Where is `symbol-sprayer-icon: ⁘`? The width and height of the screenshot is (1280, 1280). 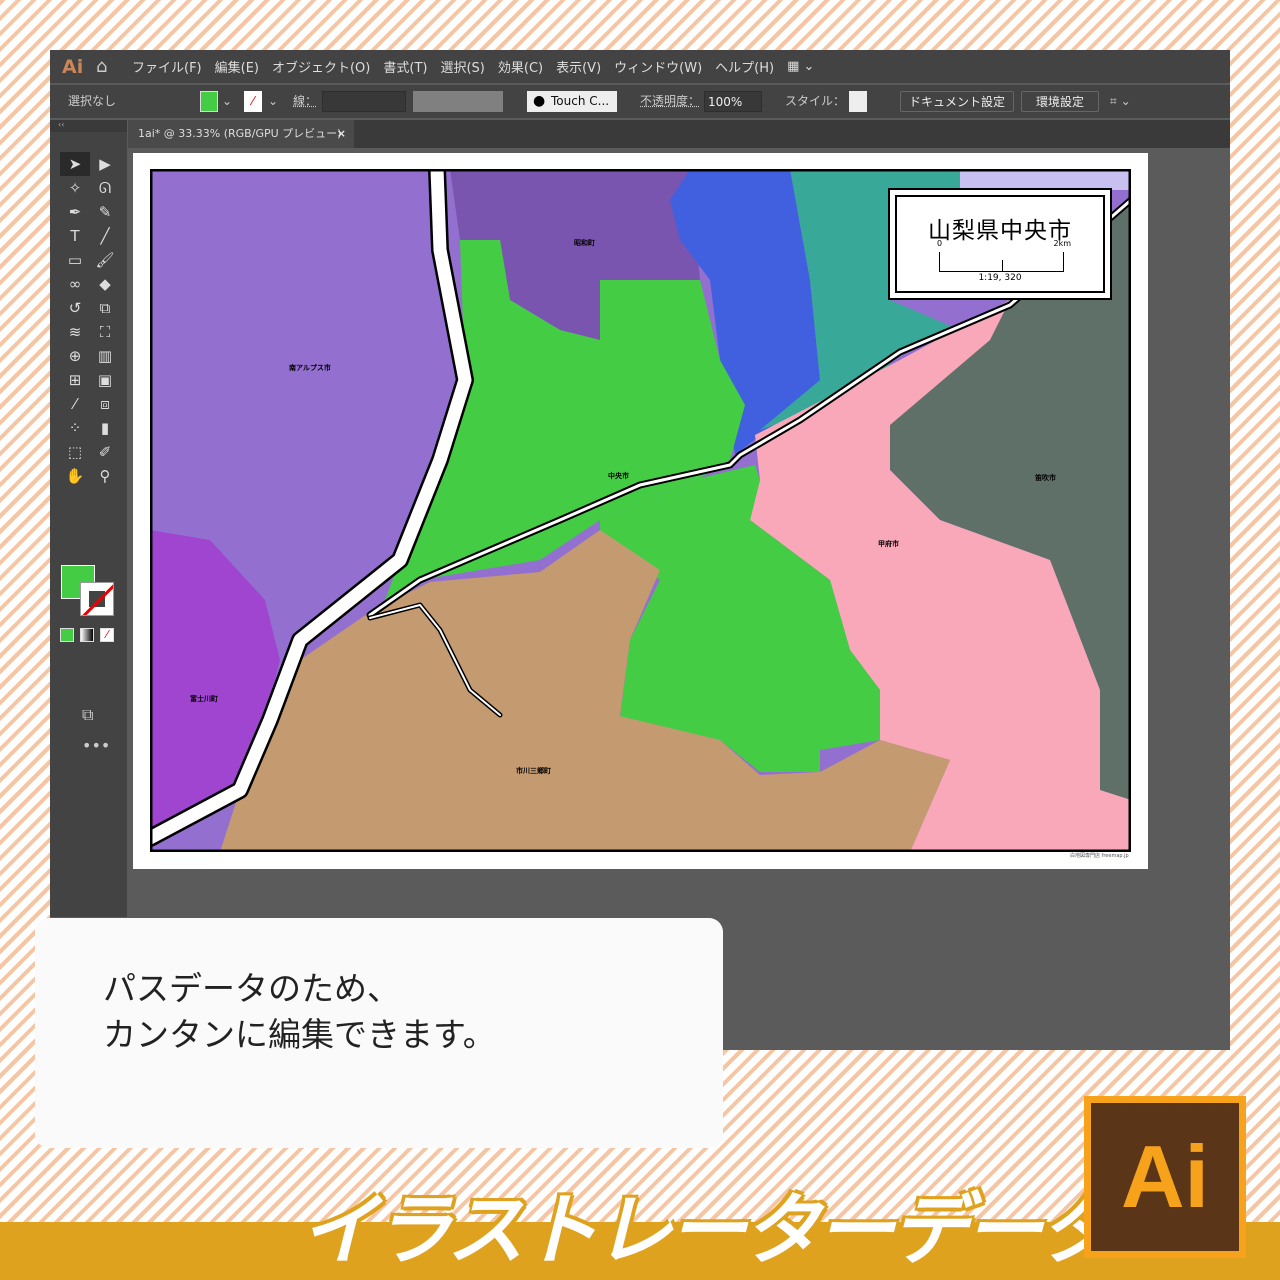
symbol-sprayer-icon: ⁘ is located at coordinates (75, 428).